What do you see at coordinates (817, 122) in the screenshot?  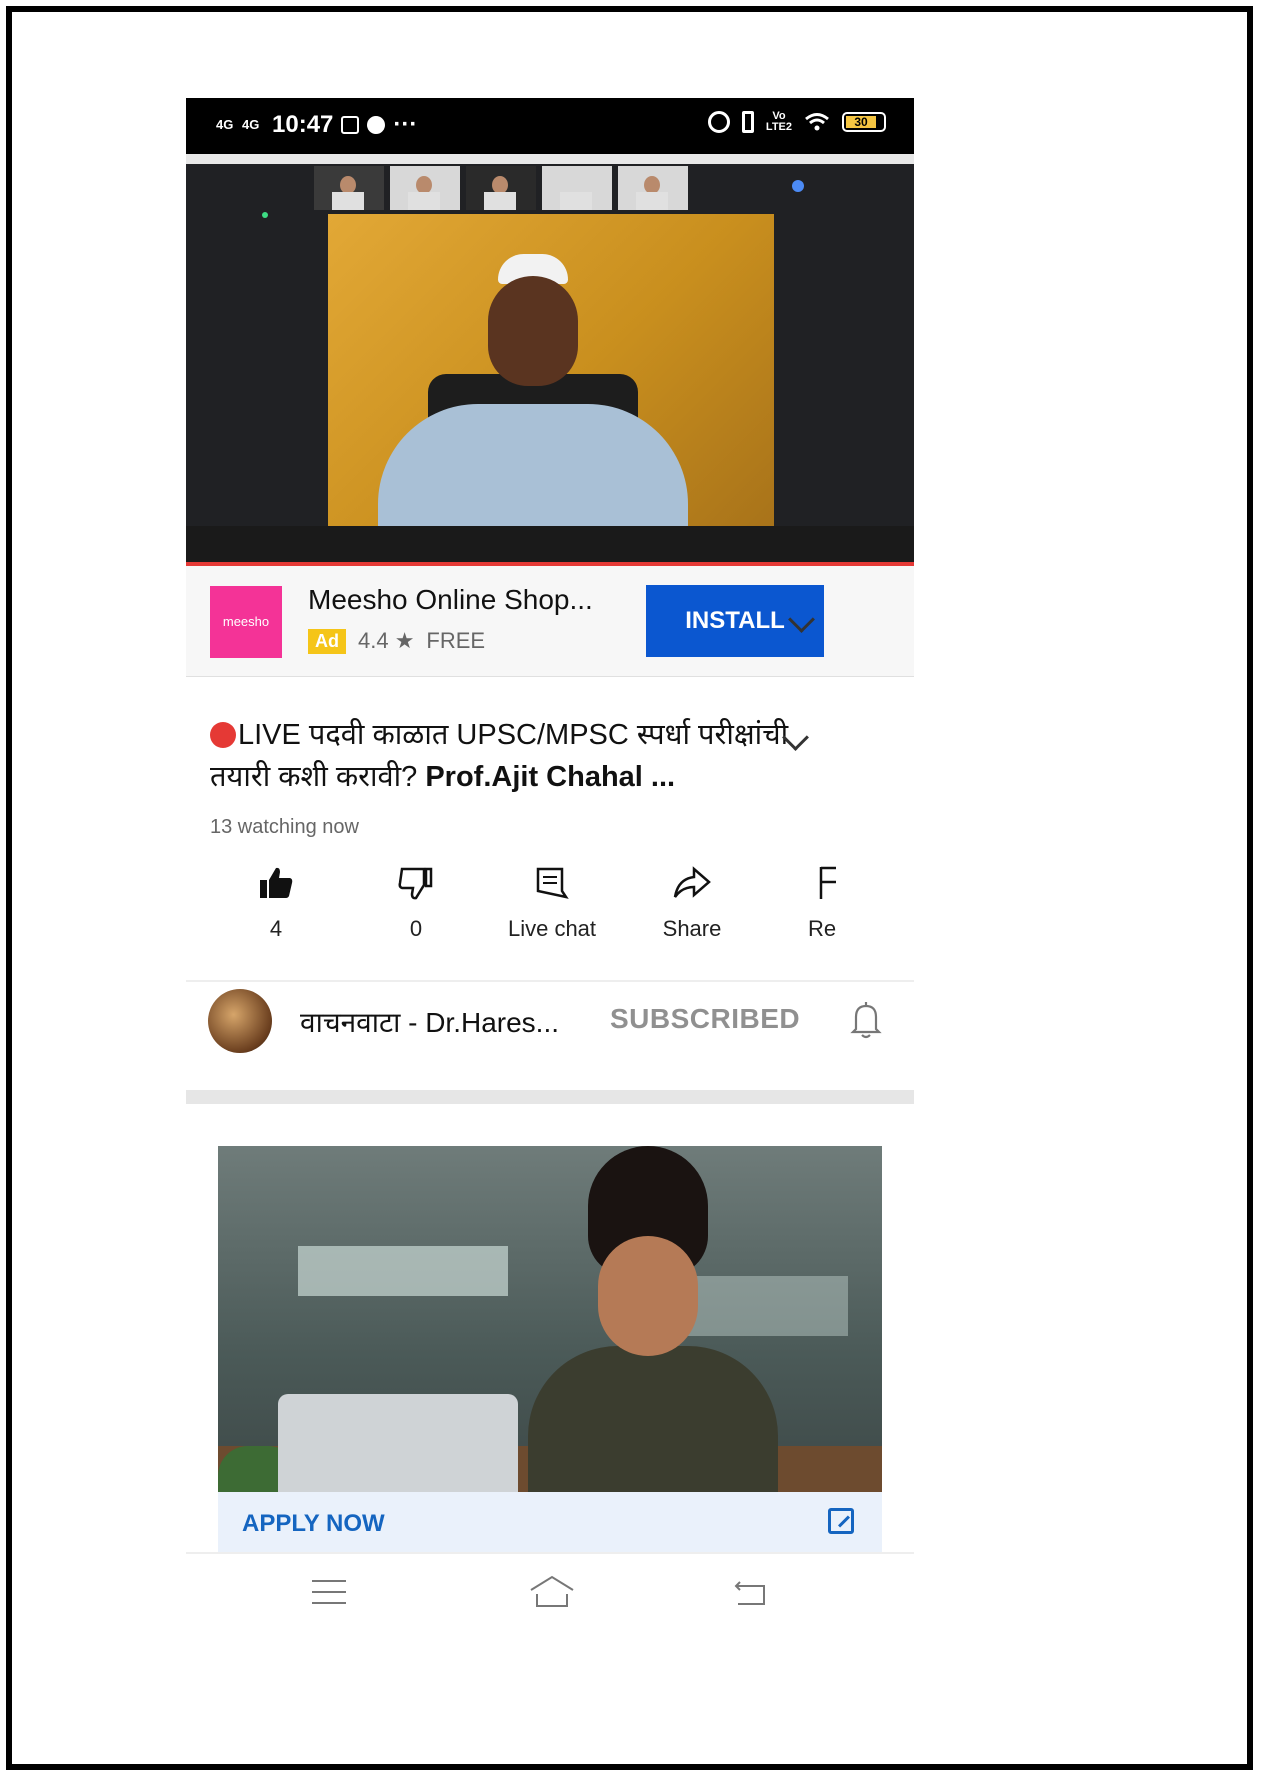 I see `wifi-icon` at bounding box center [817, 122].